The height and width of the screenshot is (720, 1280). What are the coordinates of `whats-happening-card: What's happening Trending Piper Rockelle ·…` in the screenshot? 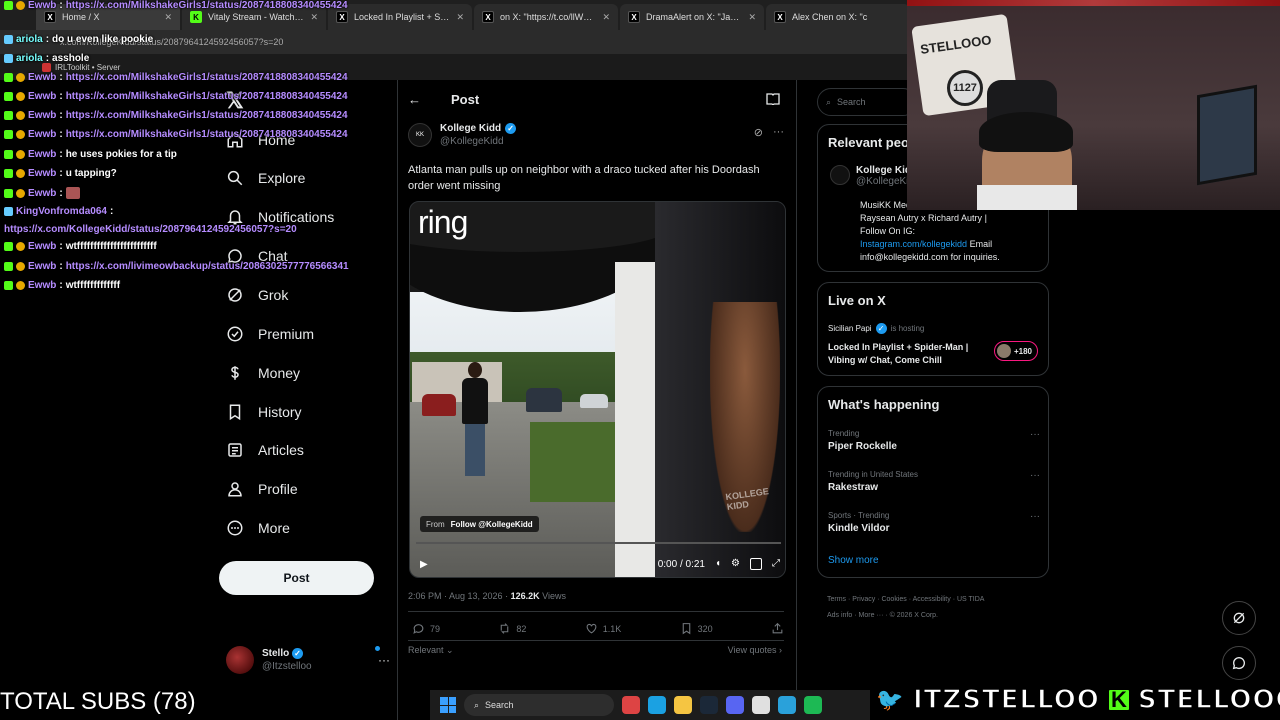 It's located at (933, 482).